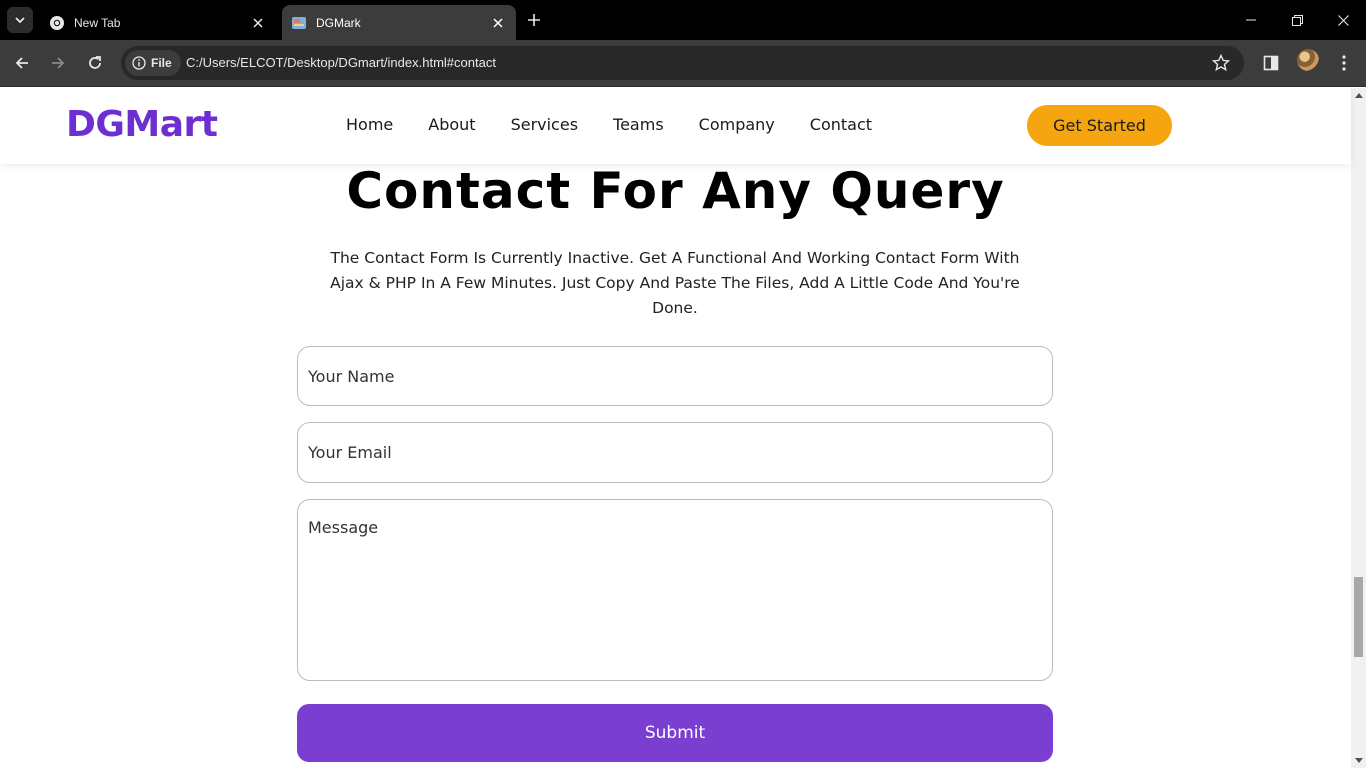  I want to click on close-window-button, so click(1343, 20).